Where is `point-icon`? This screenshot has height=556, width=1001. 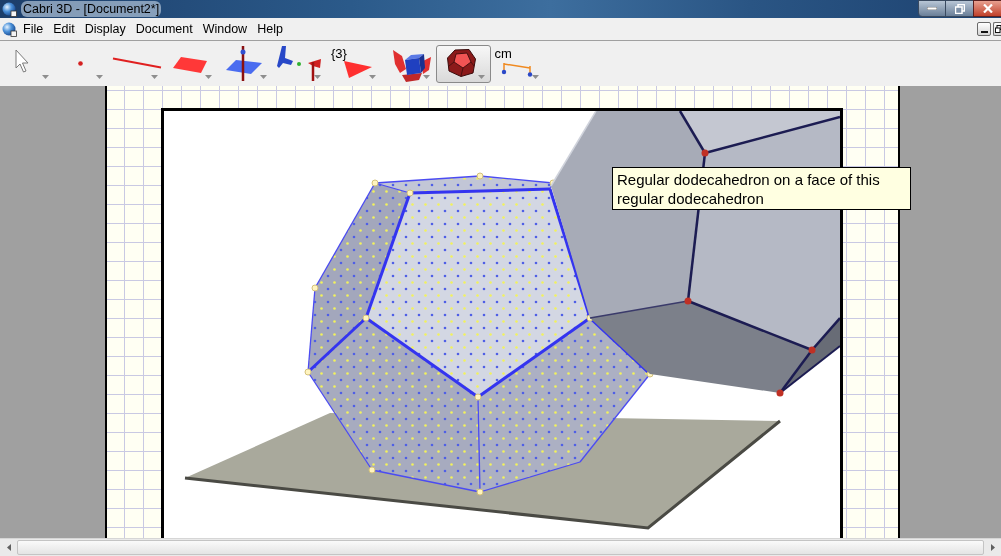
point-icon is located at coordinates (80, 63).